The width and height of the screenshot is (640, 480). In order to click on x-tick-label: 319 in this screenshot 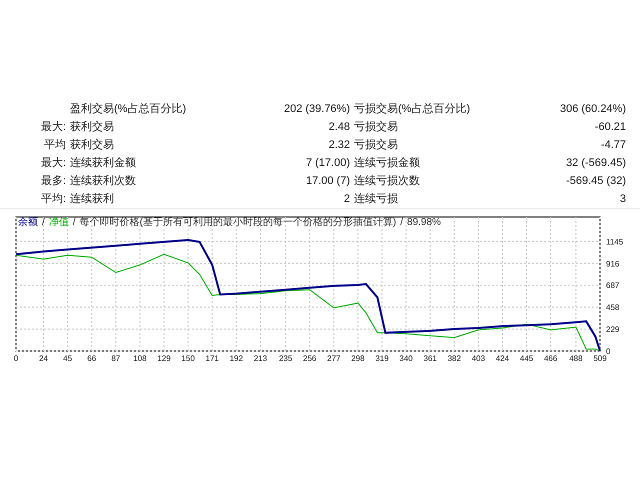, I will do `click(382, 358)`.